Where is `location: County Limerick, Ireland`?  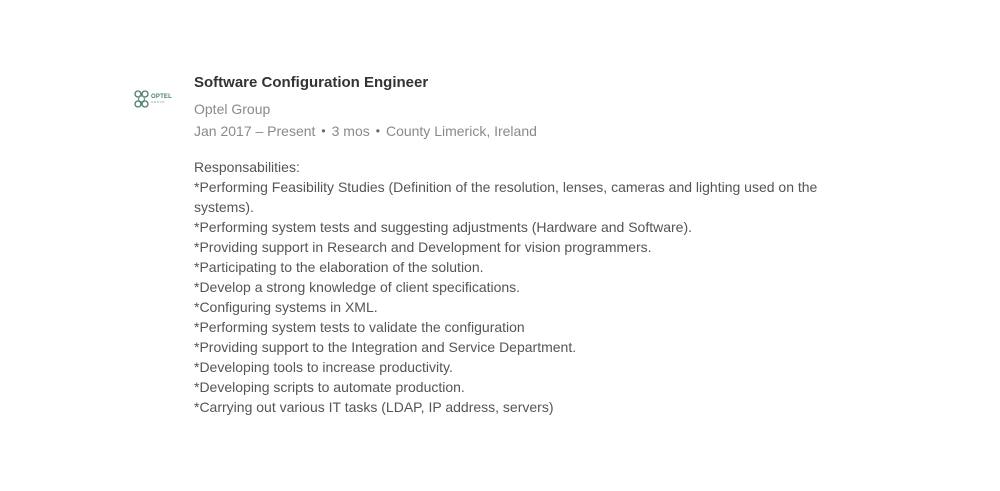 location: County Limerick, Ireland is located at coordinates (461, 131).